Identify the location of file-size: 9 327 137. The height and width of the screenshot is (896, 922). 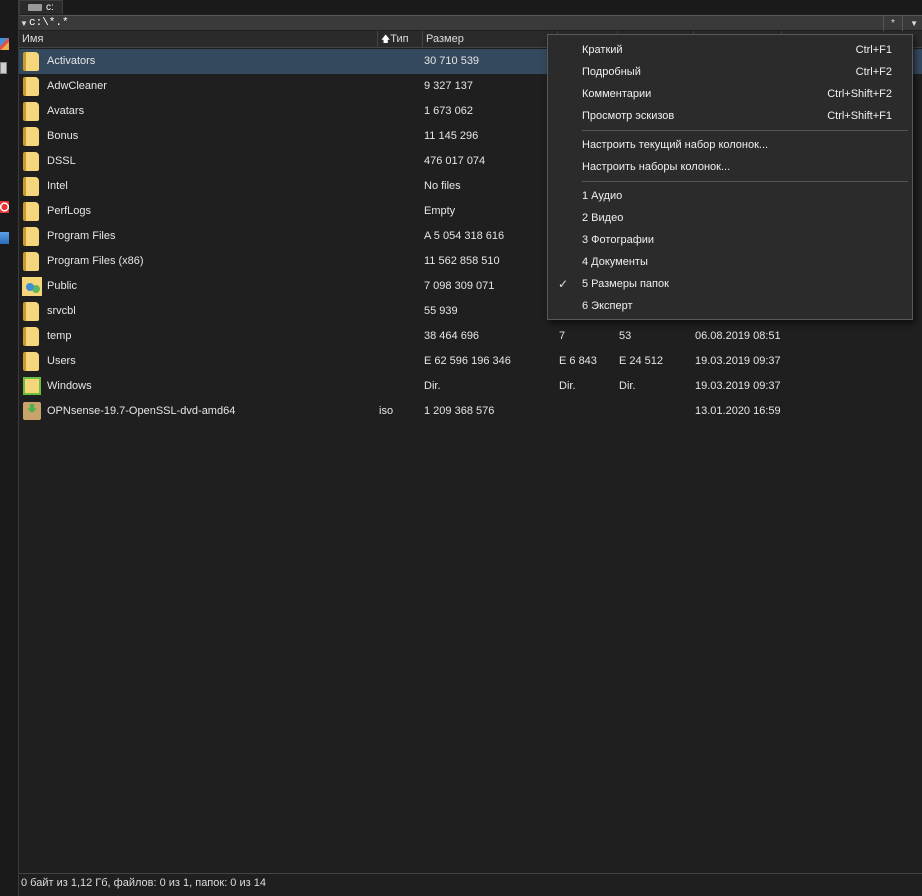
(448, 86).